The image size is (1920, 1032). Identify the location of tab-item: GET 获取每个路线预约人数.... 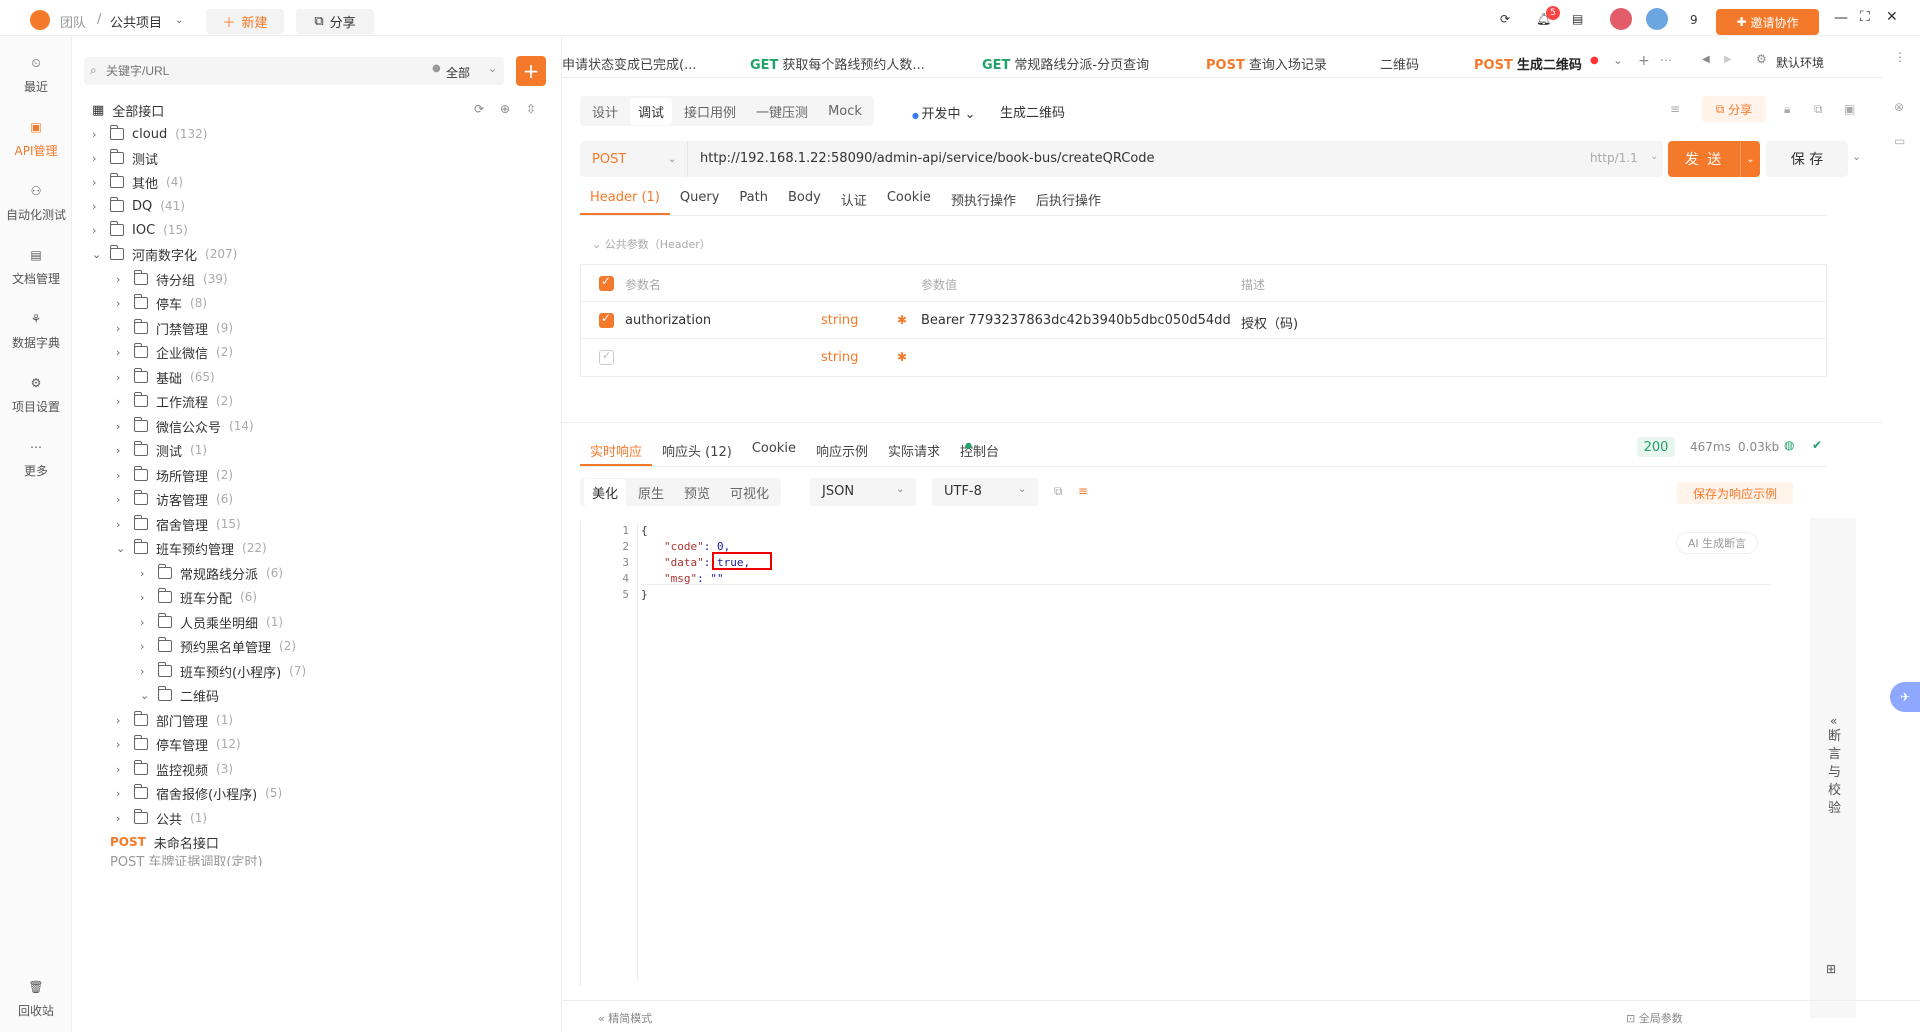
(837, 63).